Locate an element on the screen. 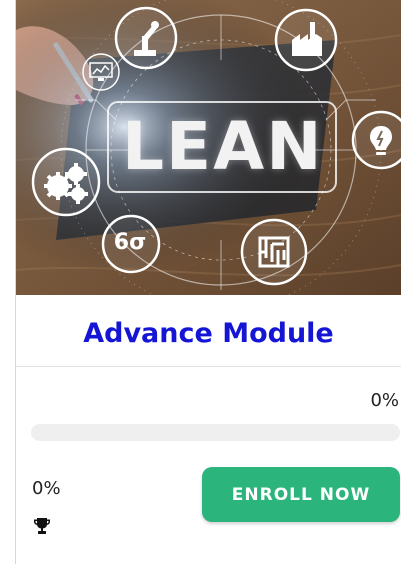 This screenshot has width=401, height=564. progress-percent: 0% is located at coordinates (384, 400).